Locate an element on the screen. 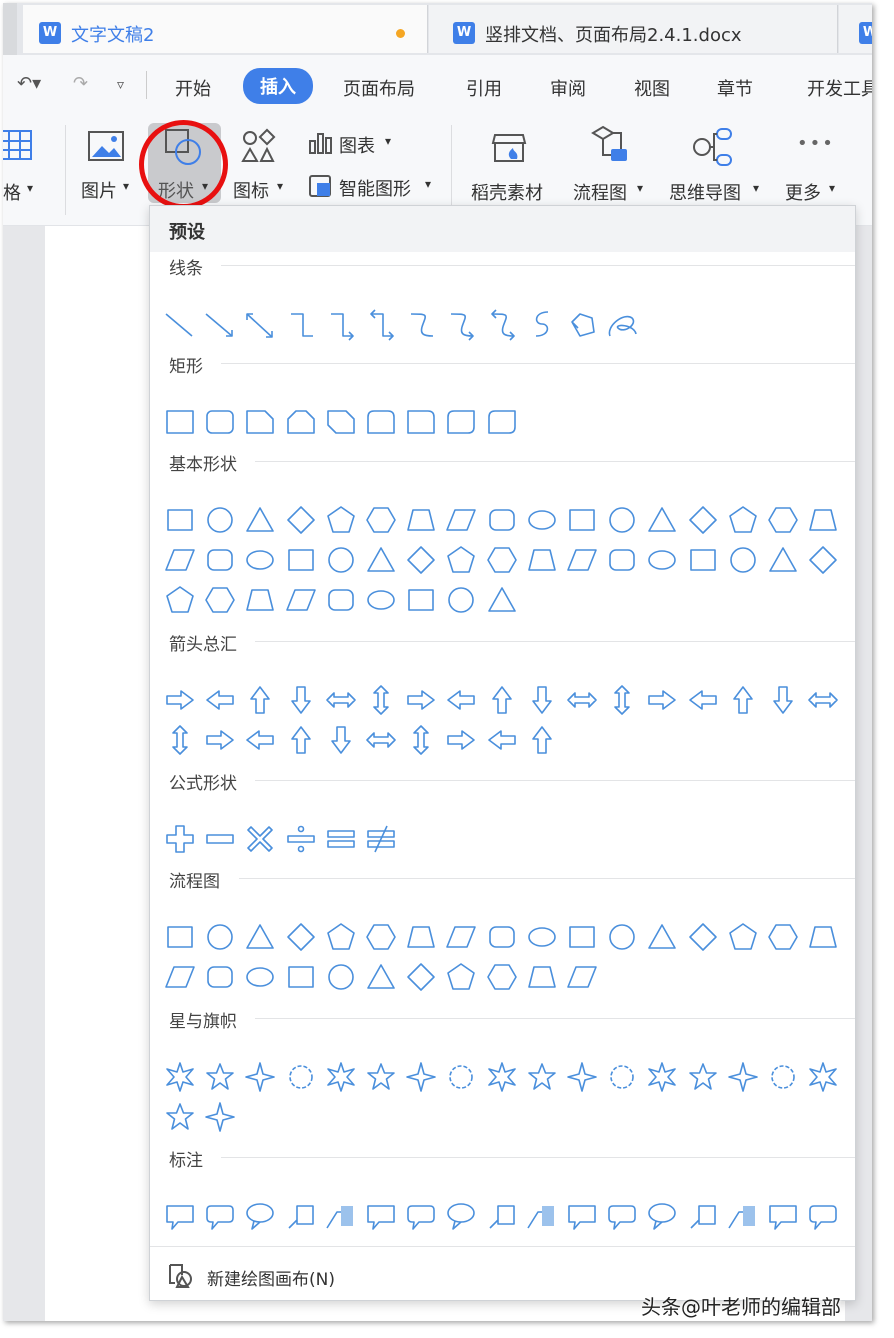 Image resolution: width=894 pixels, height=1338 pixels. menu-section: 章节 is located at coordinates (735, 88).